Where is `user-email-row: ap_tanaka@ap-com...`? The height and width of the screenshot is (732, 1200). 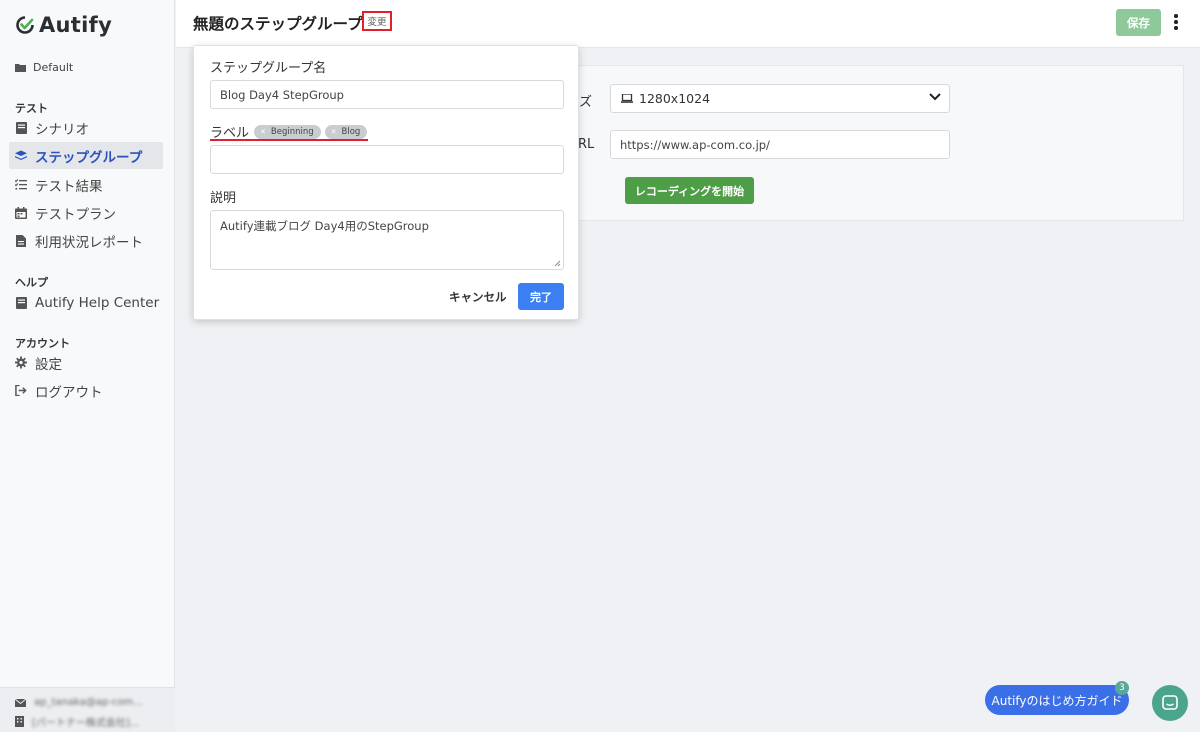
user-email-row: ap_tanaka@ap-com... is located at coordinates (79, 702).